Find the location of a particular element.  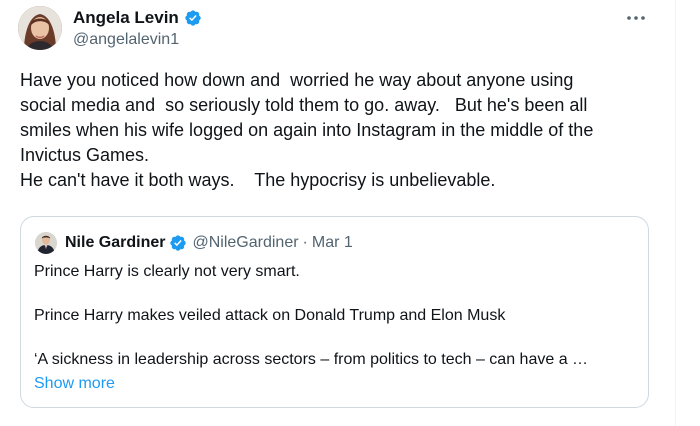

quoted-author-avatar is located at coordinates (46, 243).